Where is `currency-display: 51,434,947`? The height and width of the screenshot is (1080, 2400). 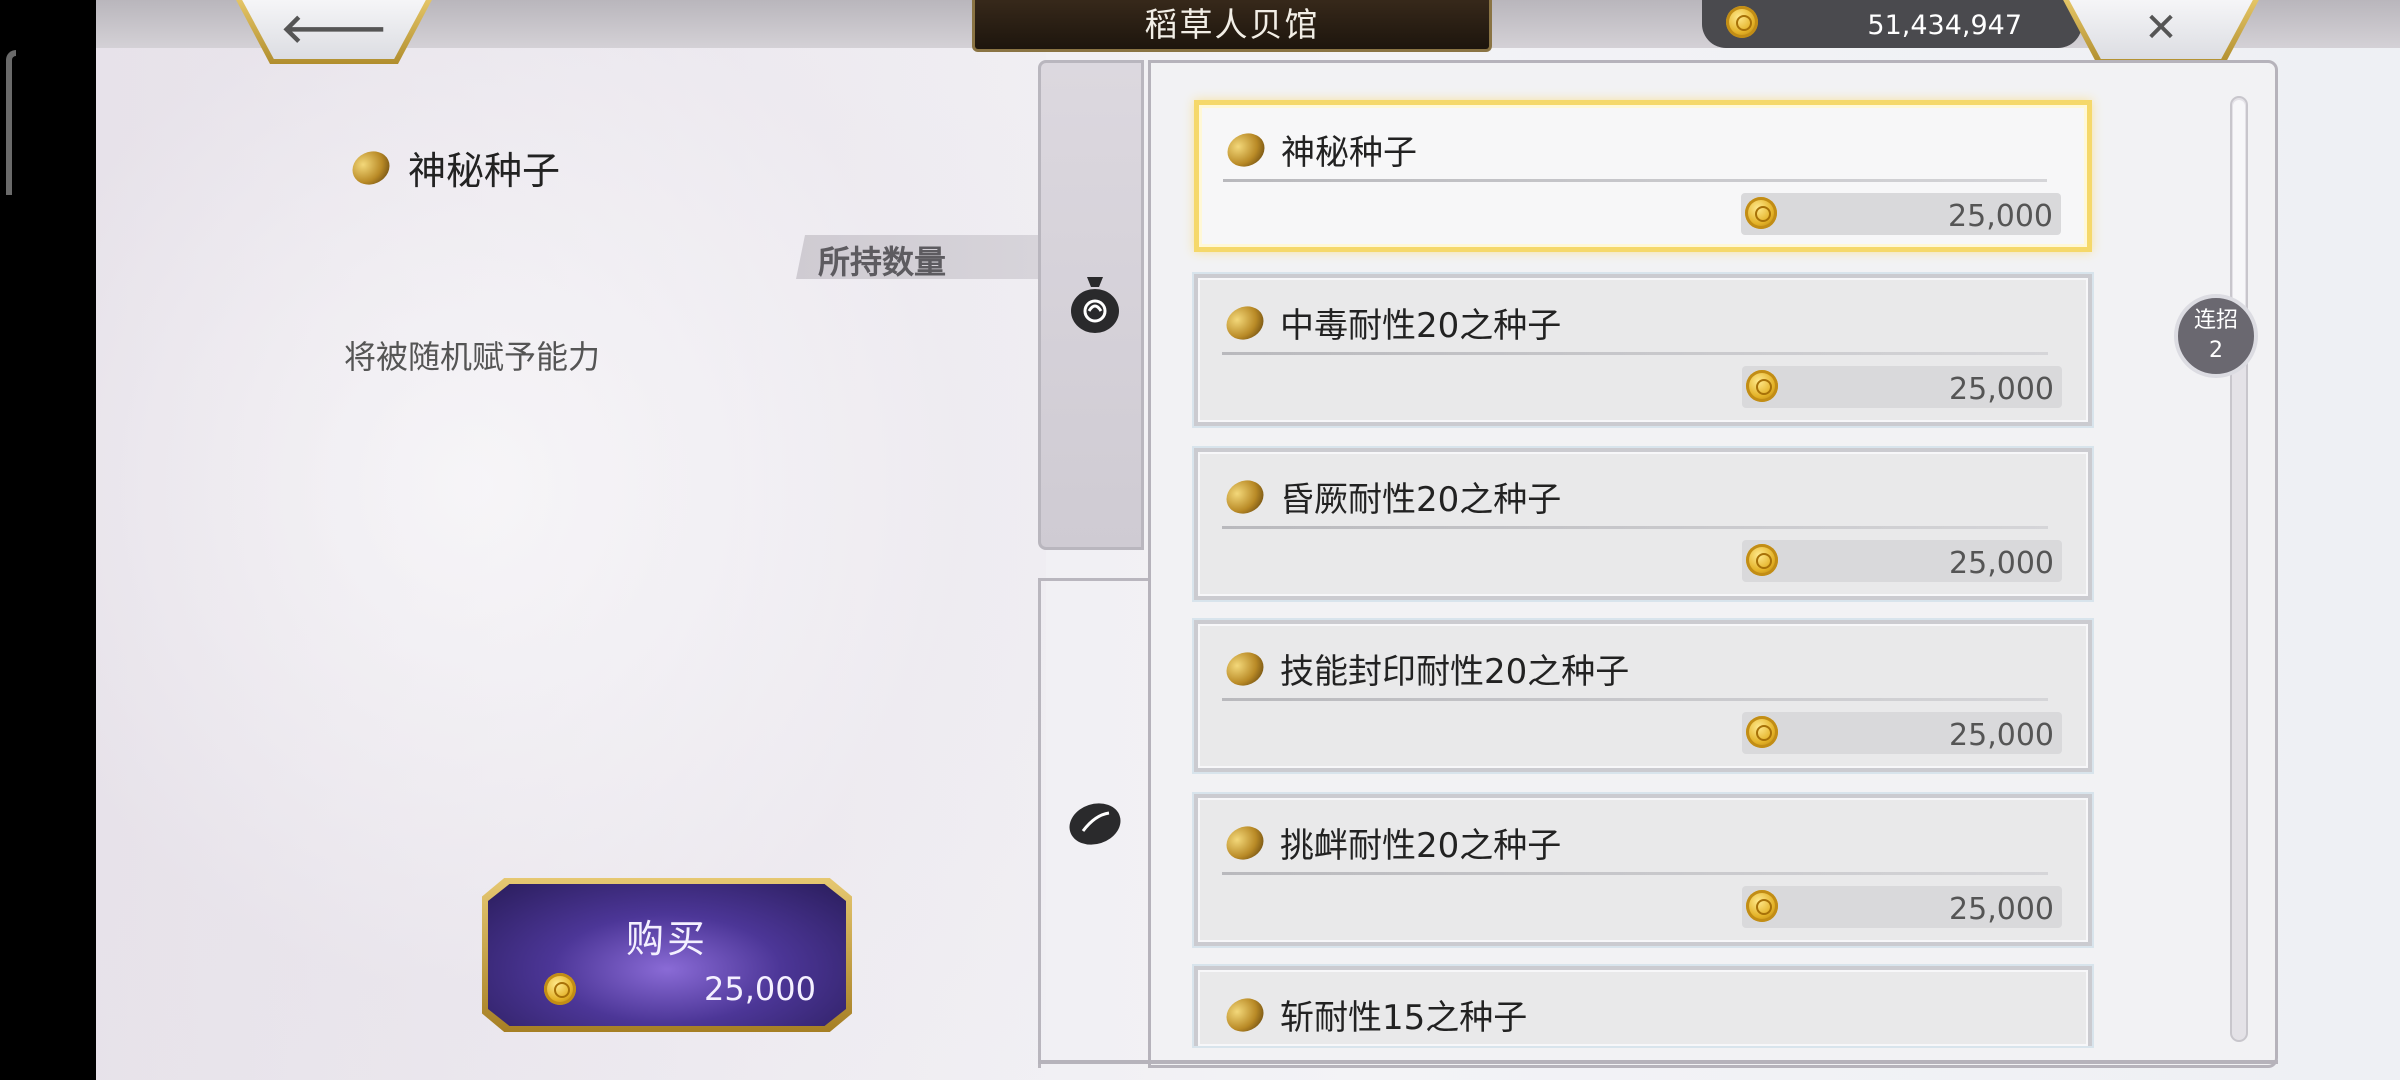
currency-display: 51,434,947 is located at coordinates (1892, 24).